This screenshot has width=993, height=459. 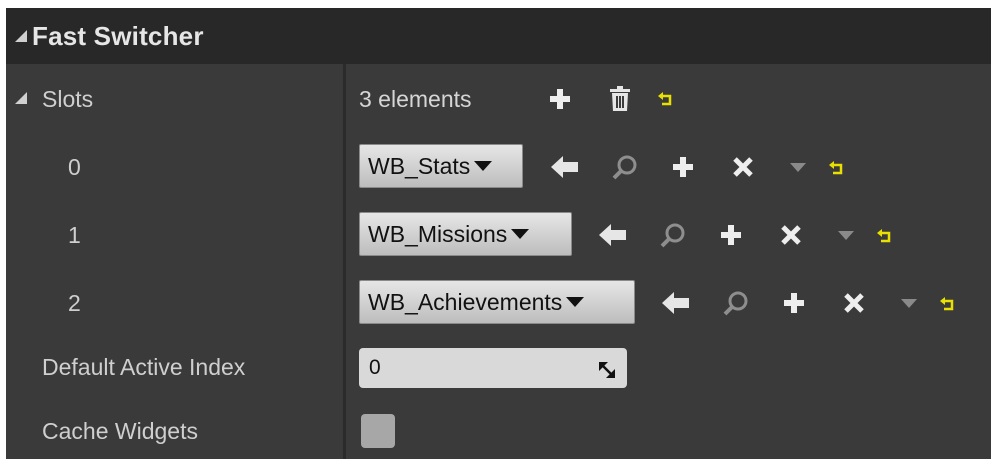 What do you see at coordinates (465, 301) in the screenshot?
I see `combo-value: WB_Achievements` at bounding box center [465, 301].